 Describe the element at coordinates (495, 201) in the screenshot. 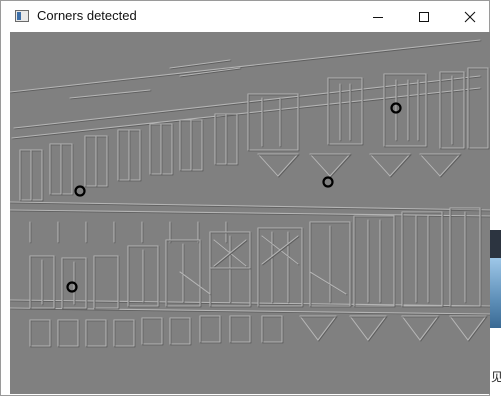

I see `desktop-background: 见` at that location.